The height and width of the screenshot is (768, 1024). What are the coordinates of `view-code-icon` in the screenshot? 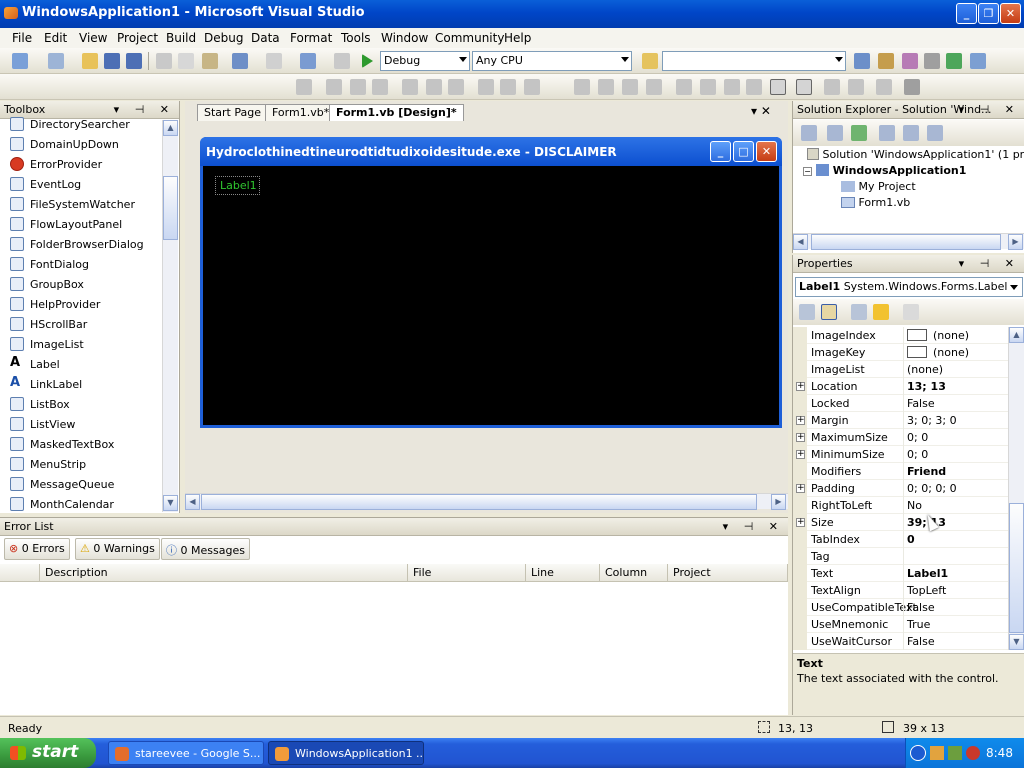 It's located at (887, 133).